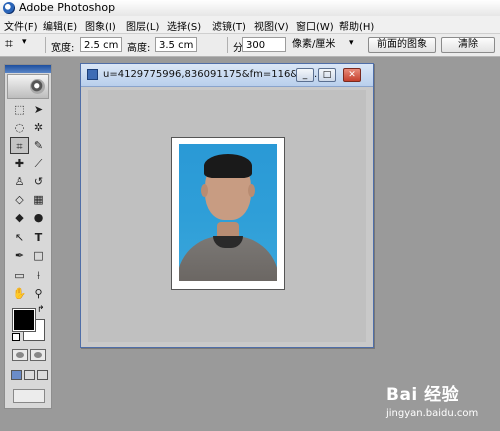  What do you see at coordinates (19, 293) in the screenshot?
I see `hand-tool-icon: ✋` at bounding box center [19, 293].